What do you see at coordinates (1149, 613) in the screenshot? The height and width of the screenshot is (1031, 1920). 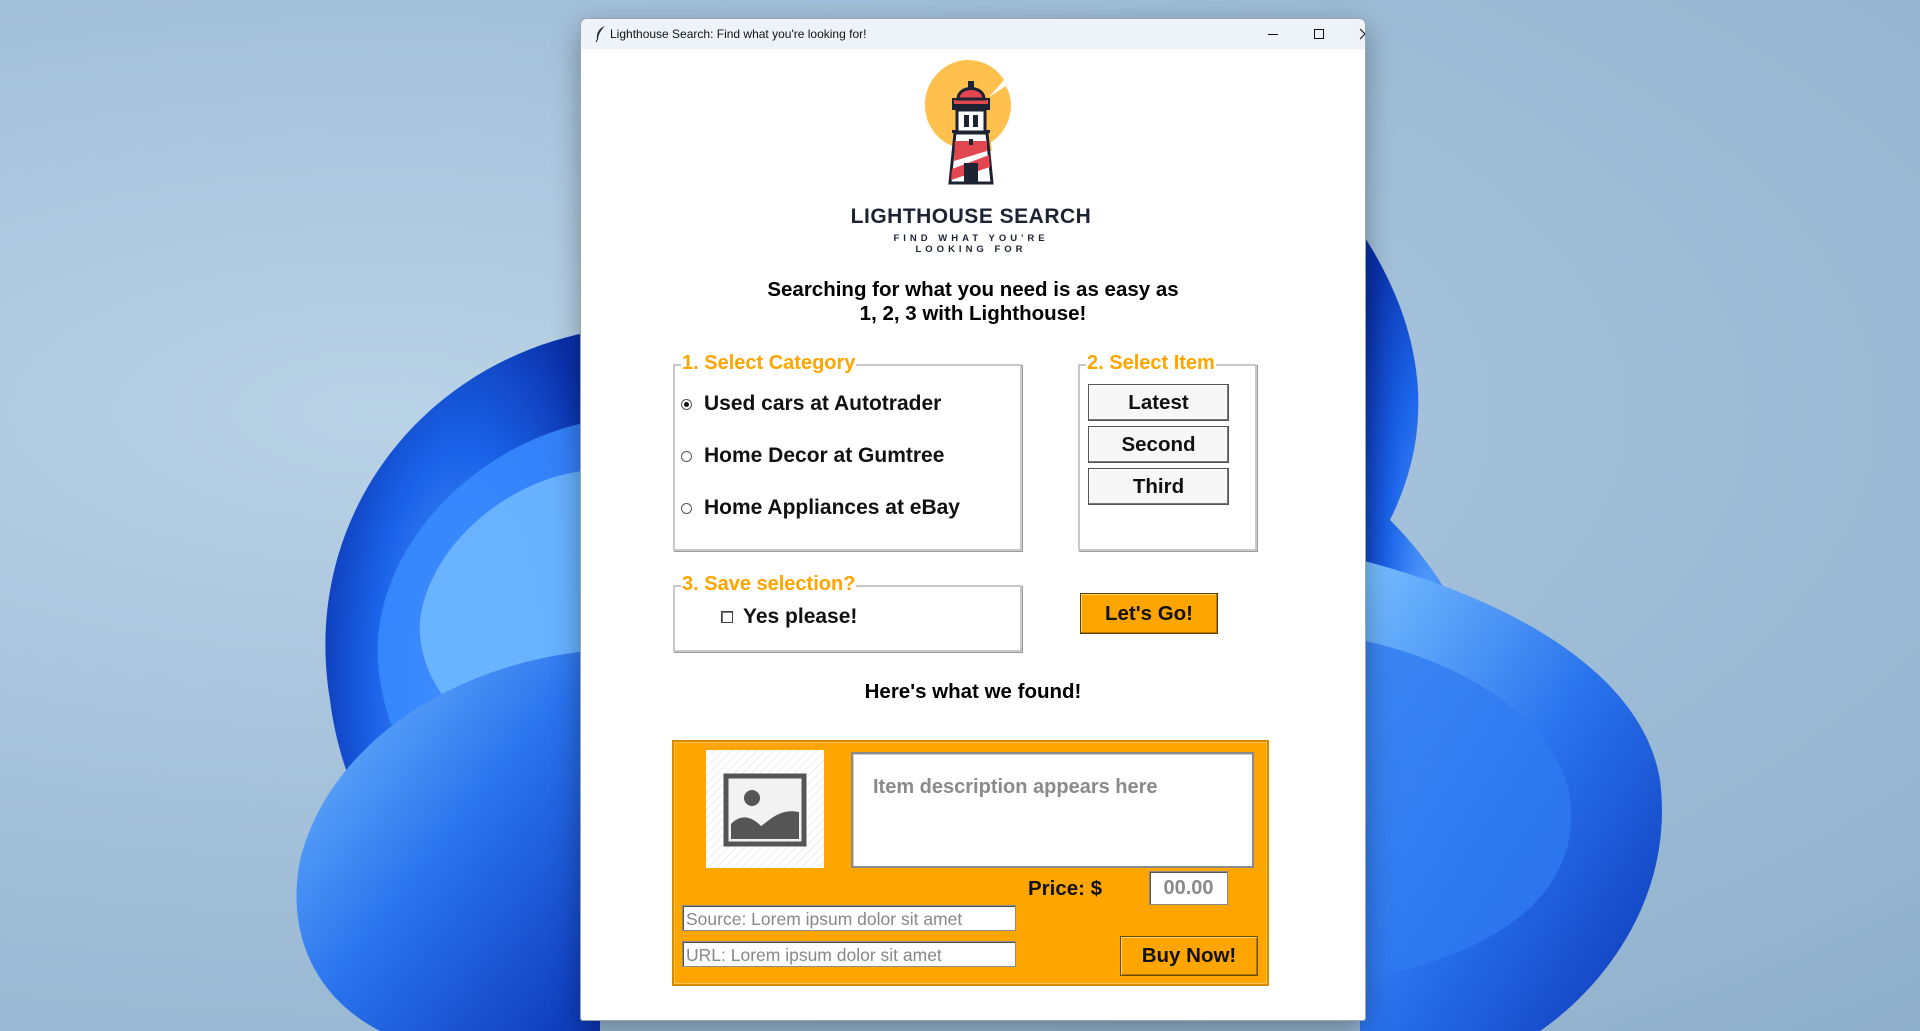 I see `lets-go-button: Let's Go!` at bounding box center [1149, 613].